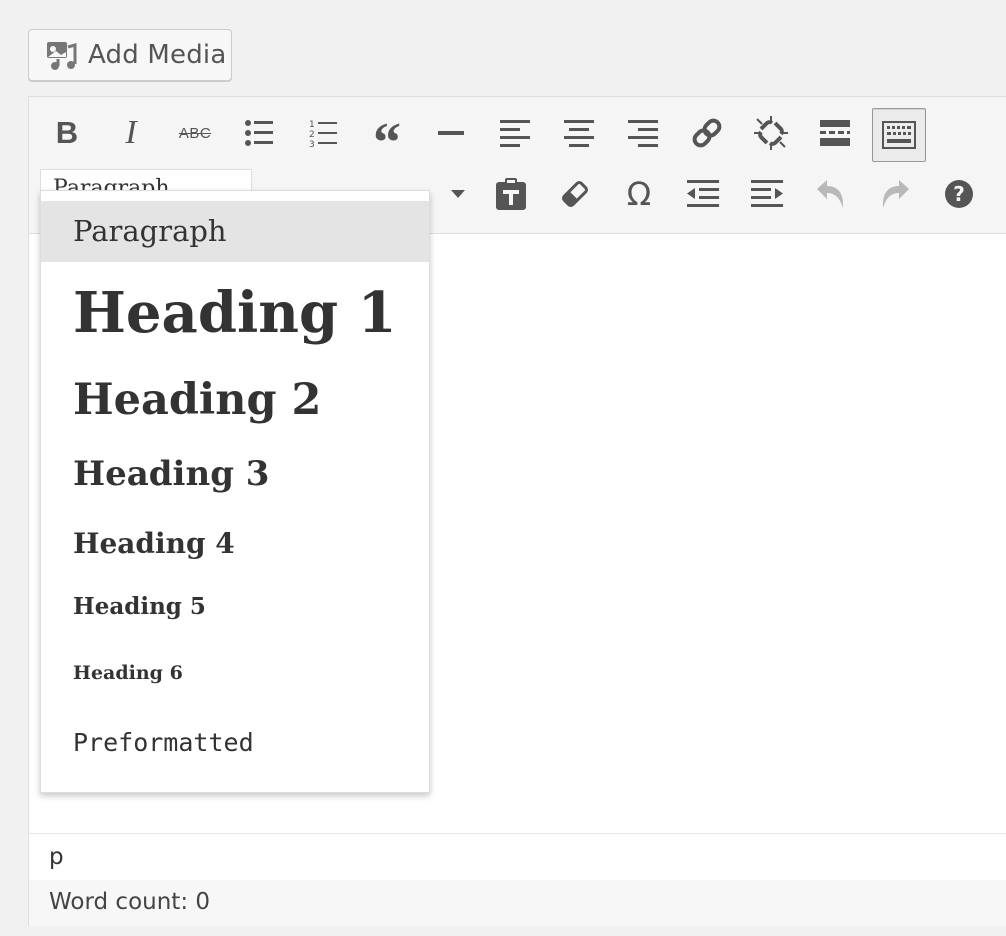 This screenshot has width=1006, height=936. I want to click on menu-item-heading-5: Heading 5, so click(235, 615).